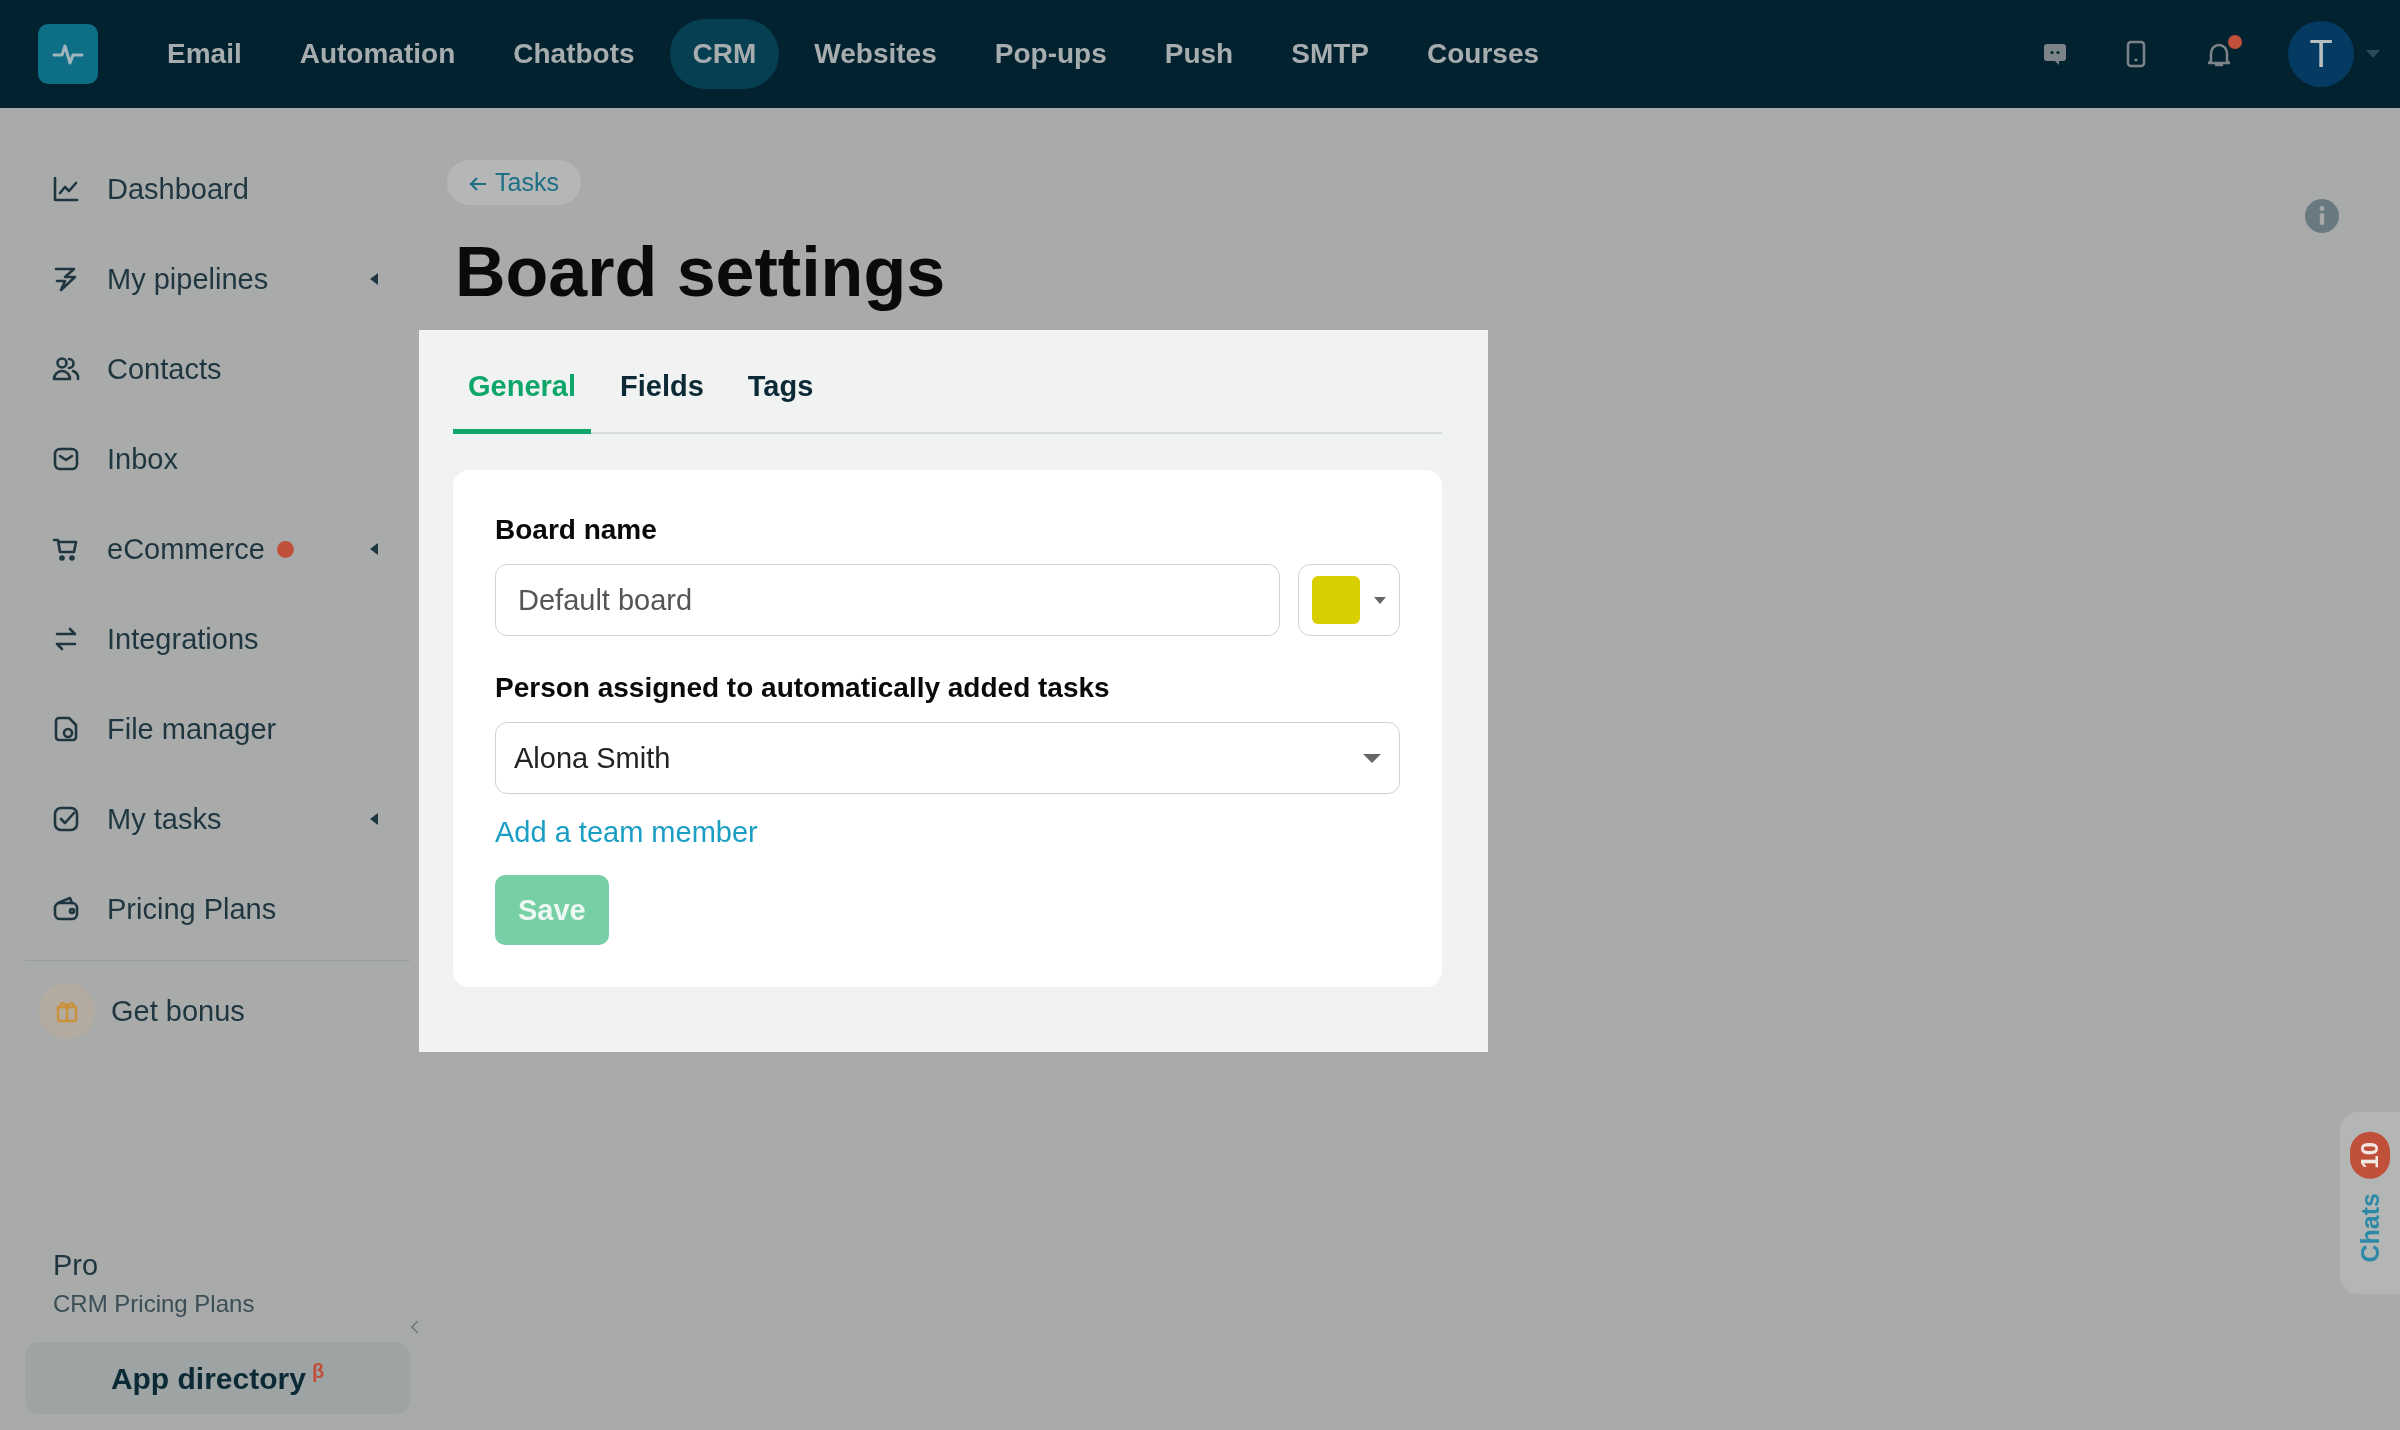  What do you see at coordinates (626, 832) in the screenshot?
I see `add-member-link: Add a team member` at bounding box center [626, 832].